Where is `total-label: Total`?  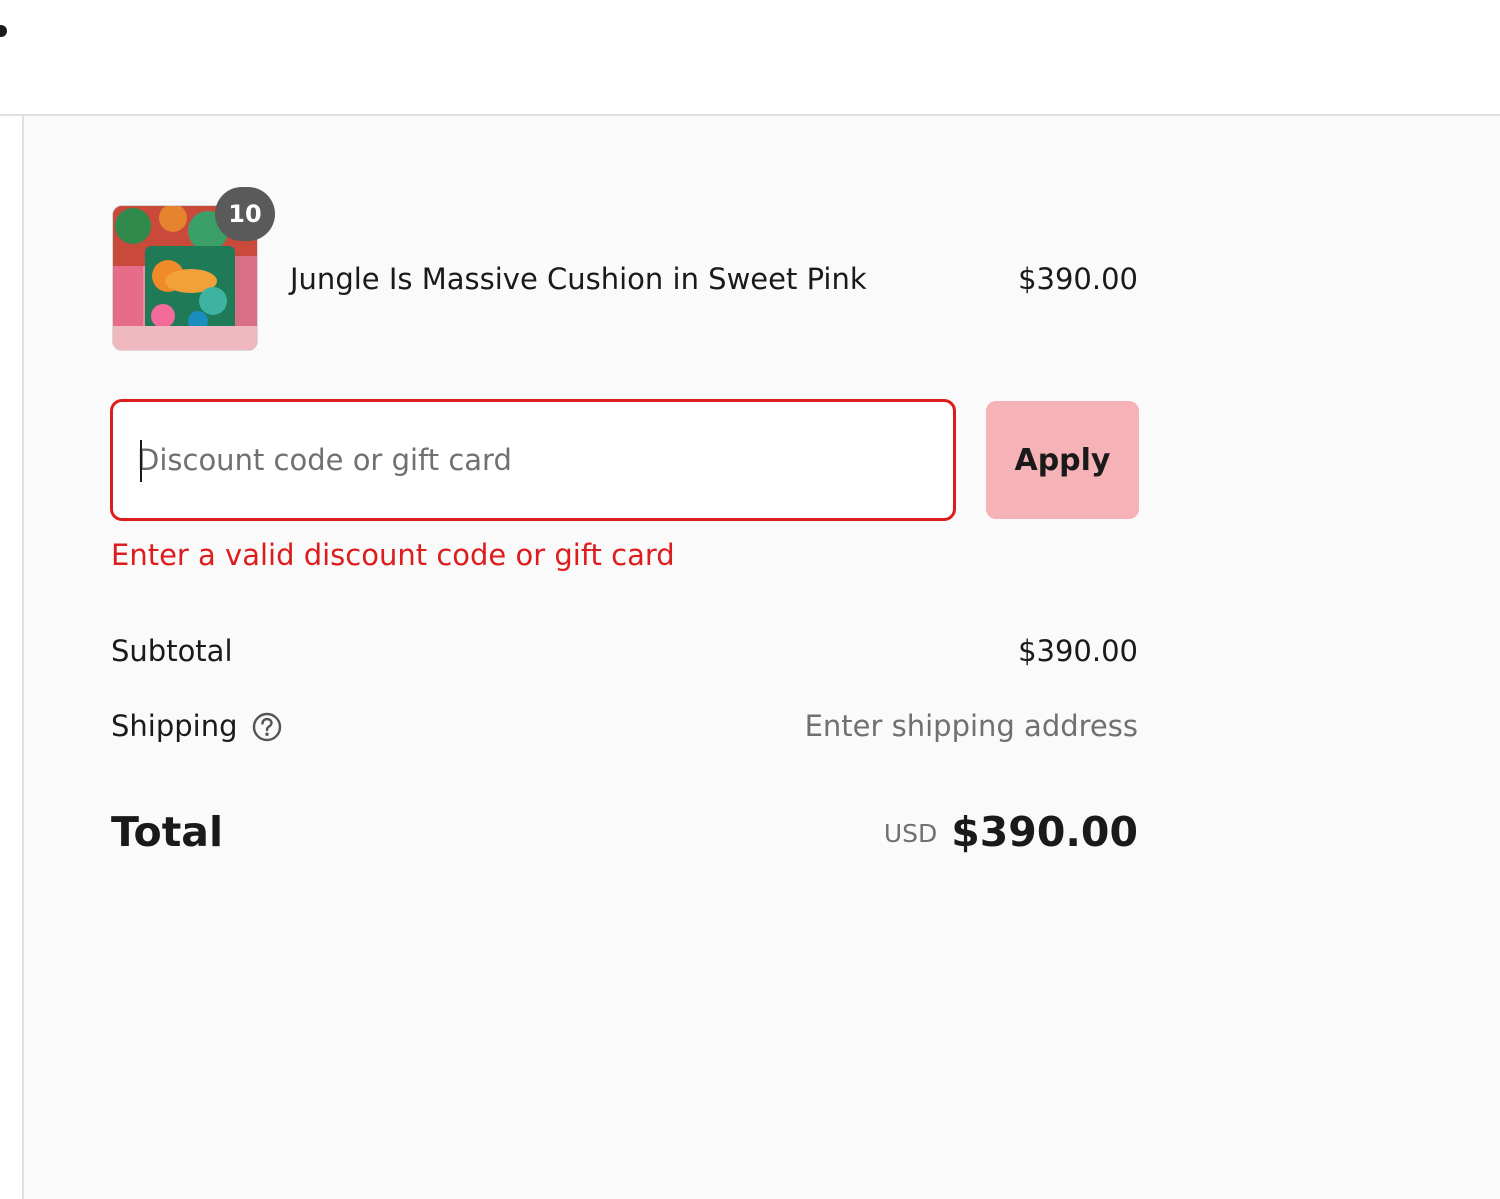
total-label: Total is located at coordinates (167, 832).